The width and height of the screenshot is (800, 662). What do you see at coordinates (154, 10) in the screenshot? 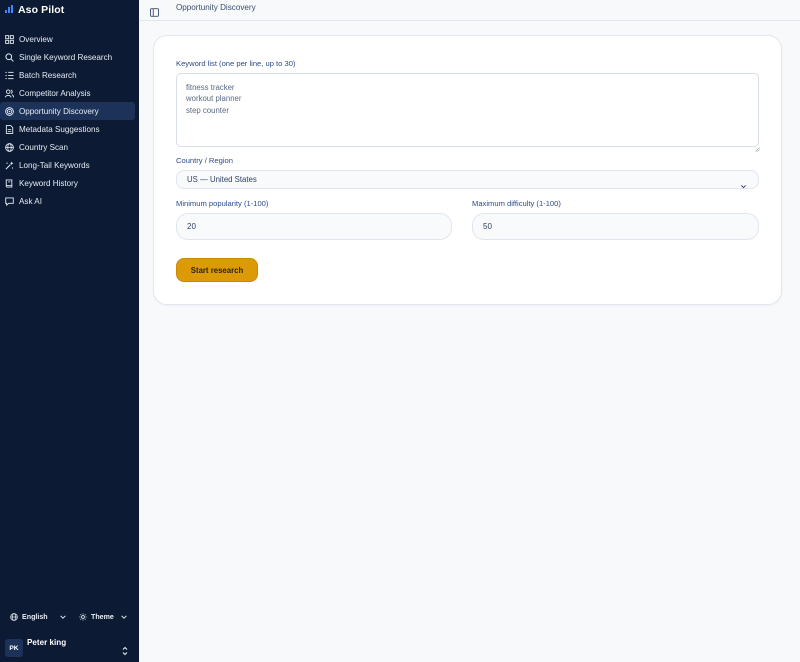
I see `sidebar-toggle-icon` at bounding box center [154, 10].